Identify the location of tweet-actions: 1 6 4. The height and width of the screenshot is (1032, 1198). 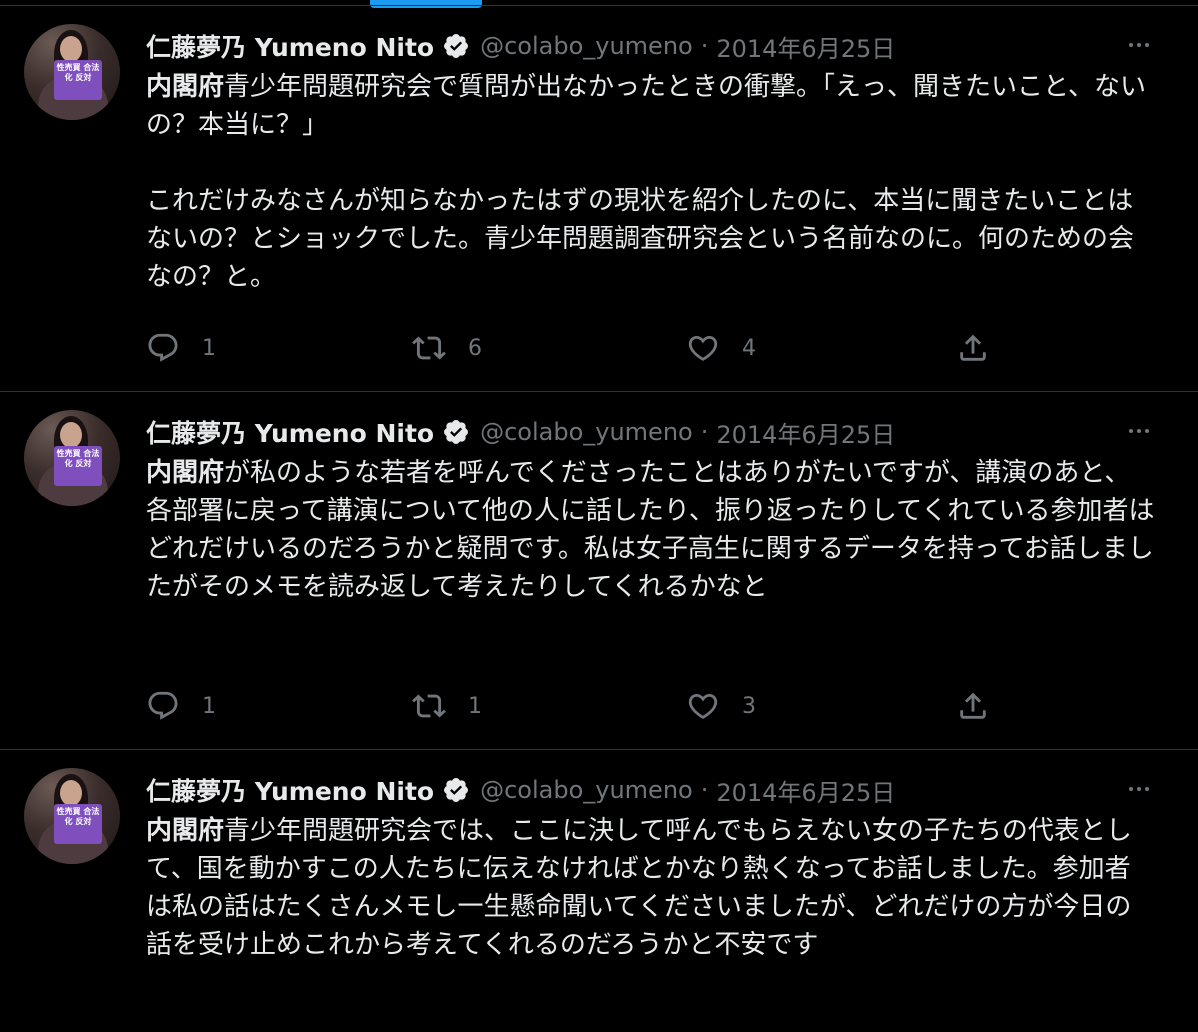
(571, 348).